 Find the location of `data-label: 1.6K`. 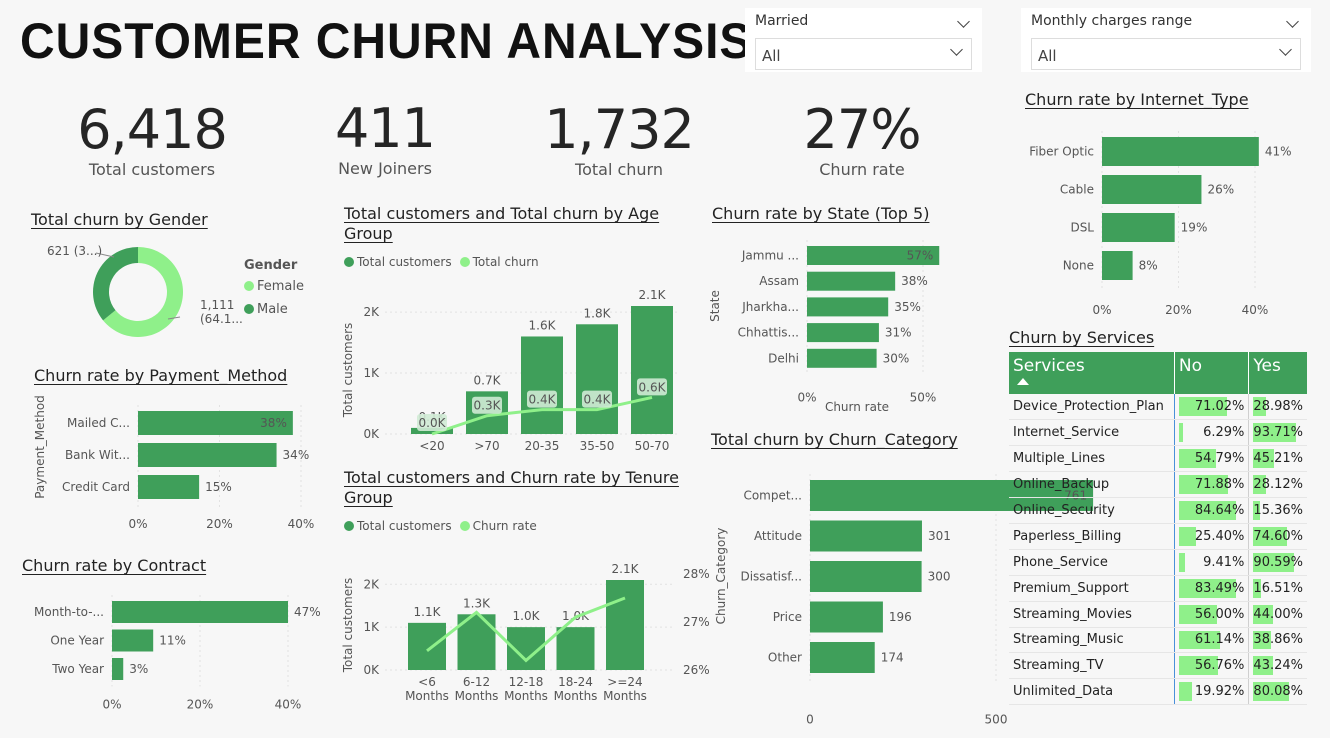

data-label: 1.6K is located at coordinates (543, 325).